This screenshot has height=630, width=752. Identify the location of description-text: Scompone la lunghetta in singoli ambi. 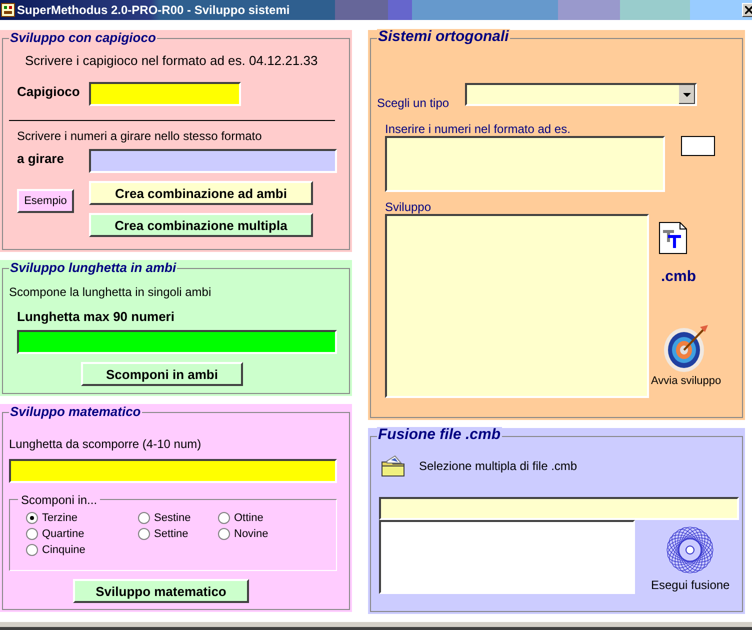
(110, 292).